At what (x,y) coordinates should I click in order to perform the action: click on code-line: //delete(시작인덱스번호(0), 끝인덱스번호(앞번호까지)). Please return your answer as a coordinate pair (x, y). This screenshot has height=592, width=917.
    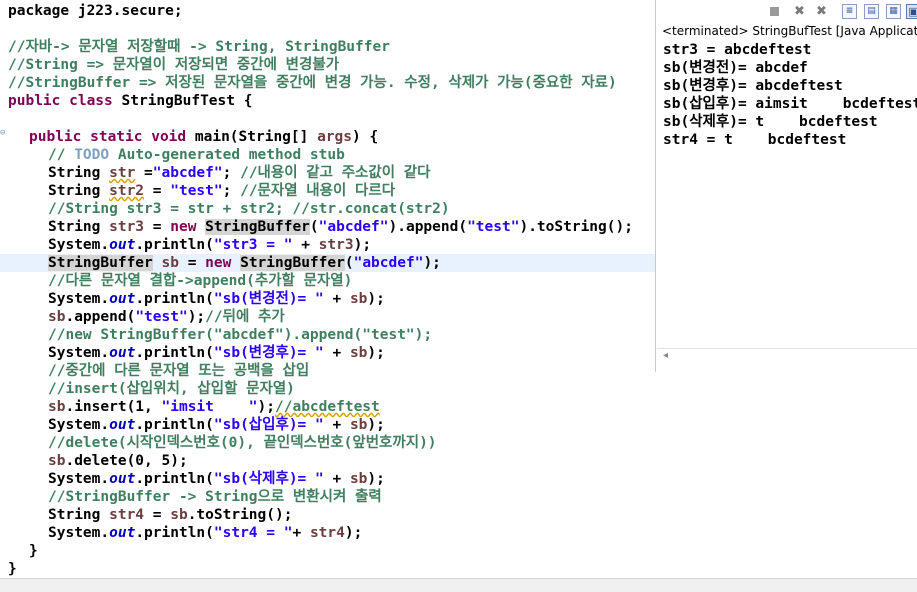
    Looking at the image, I should click on (327, 443).